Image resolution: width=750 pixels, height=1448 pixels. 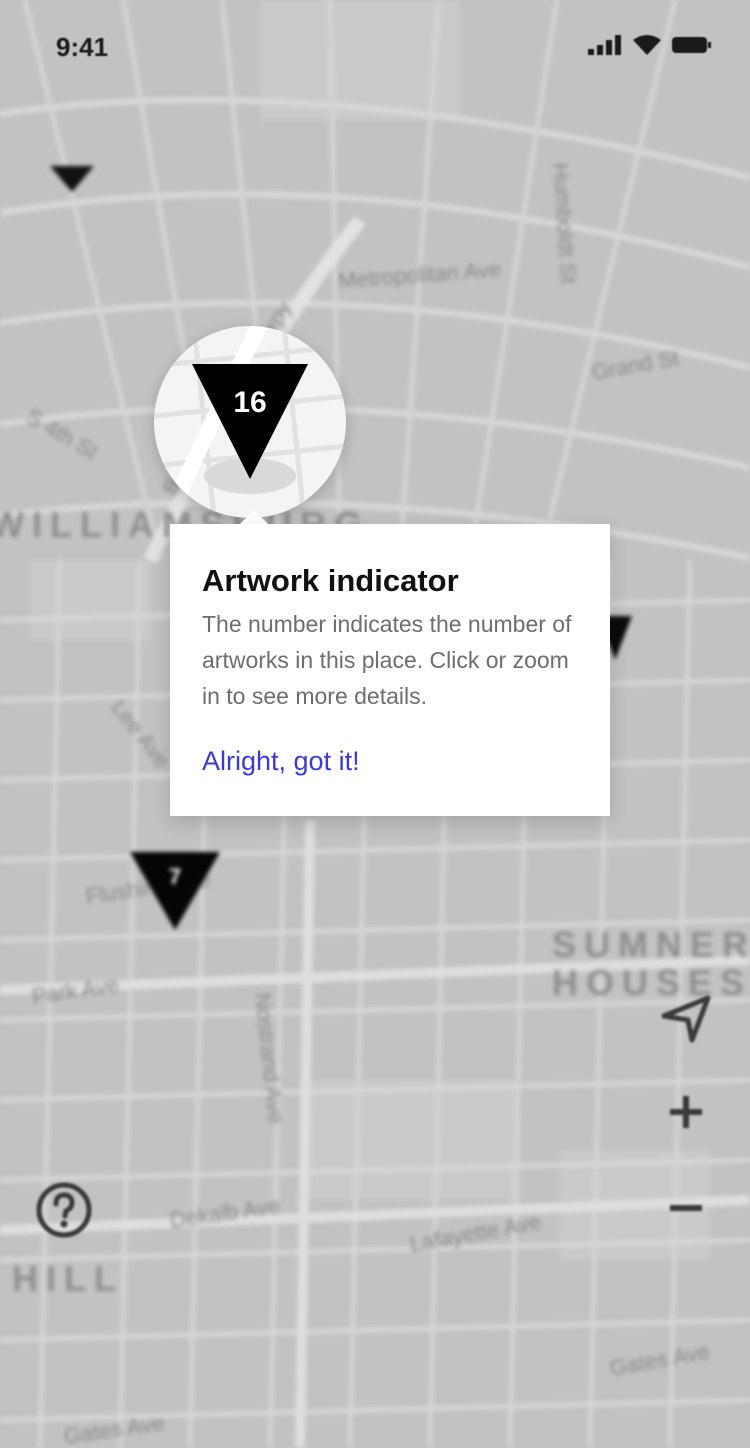 What do you see at coordinates (330, 580) in the screenshot?
I see `tooltip-title: Artwork indicator` at bounding box center [330, 580].